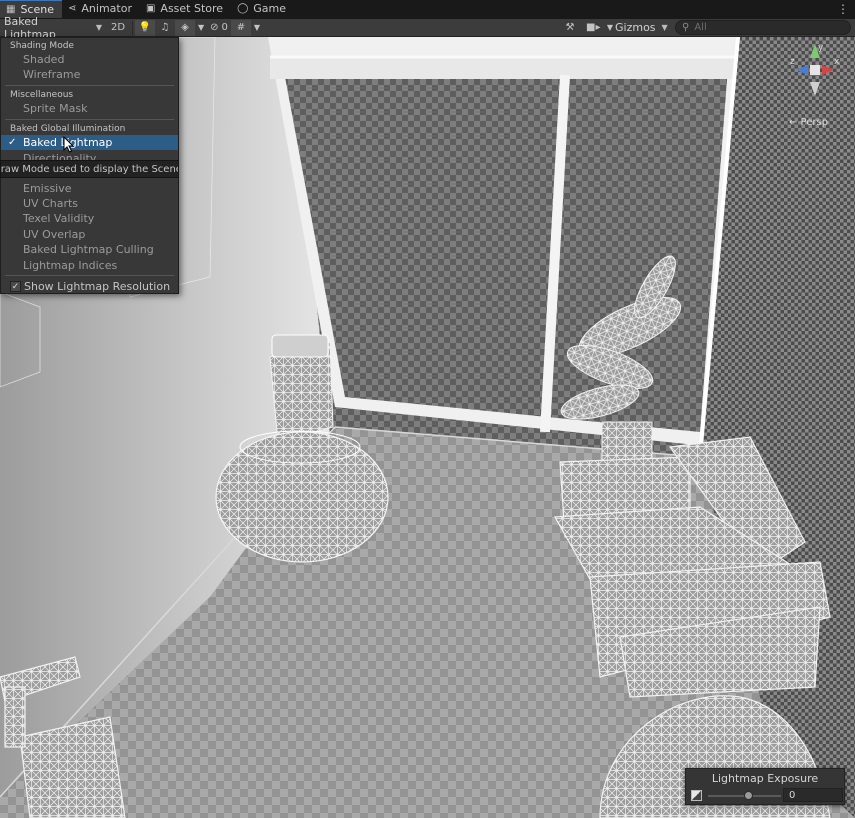 The image size is (855, 818). I want to click on menu-item-wireframe: Wireframe, so click(89, 74).